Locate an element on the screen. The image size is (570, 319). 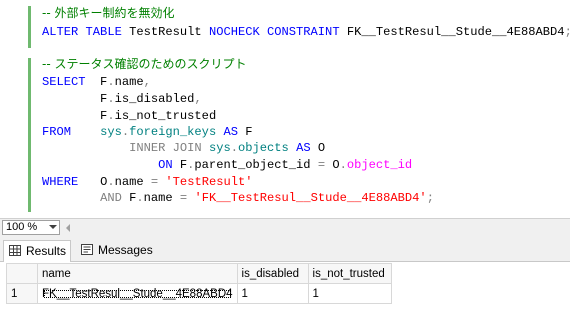
code-line: ON F.parent_object_id = O.object_id is located at coordinates (227, 165).